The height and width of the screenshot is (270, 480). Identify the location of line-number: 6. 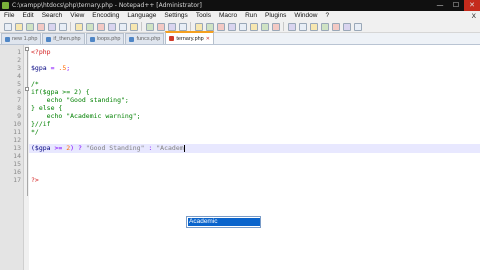
(19, 92).